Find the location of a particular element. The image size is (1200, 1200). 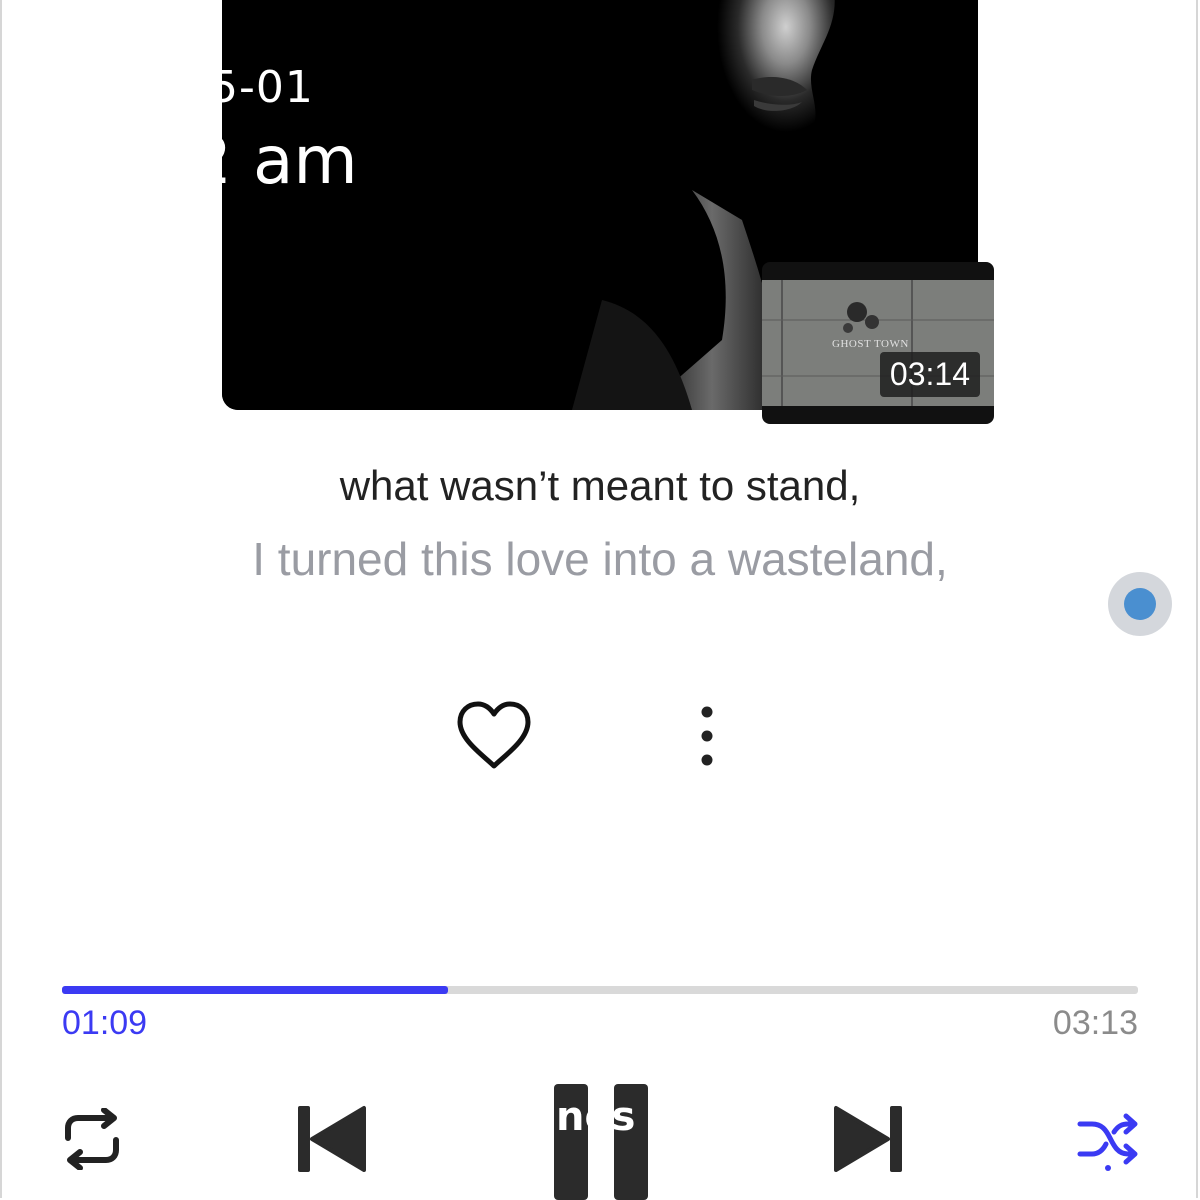

repeat-button is located at coordinates (92, 1139).